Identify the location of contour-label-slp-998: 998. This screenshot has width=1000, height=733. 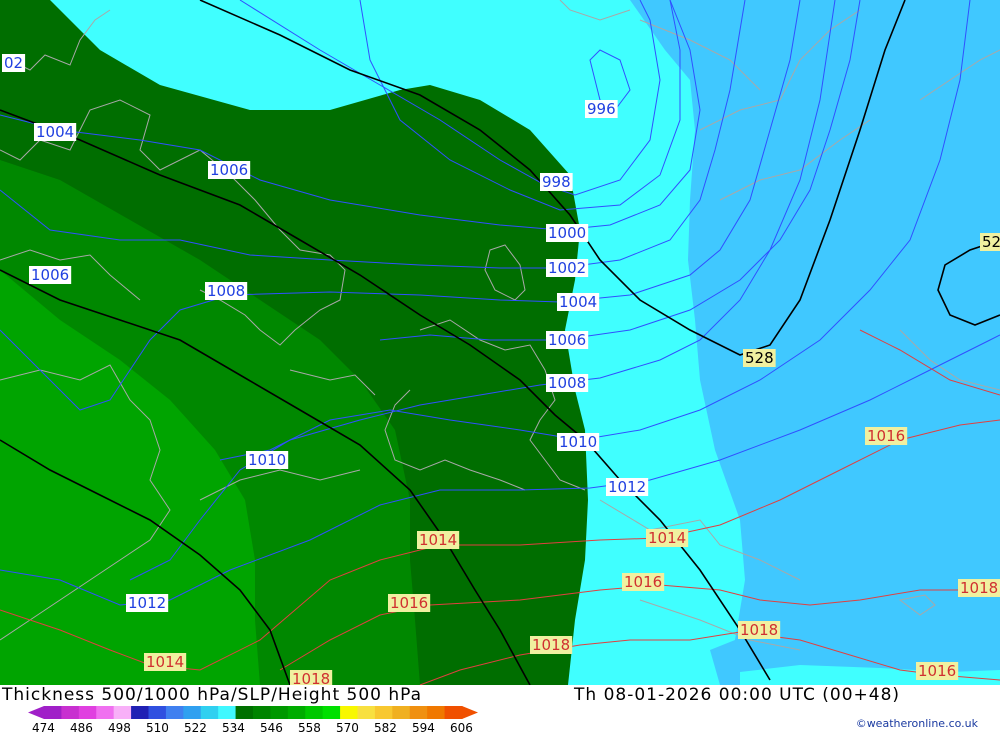
(556, 182).